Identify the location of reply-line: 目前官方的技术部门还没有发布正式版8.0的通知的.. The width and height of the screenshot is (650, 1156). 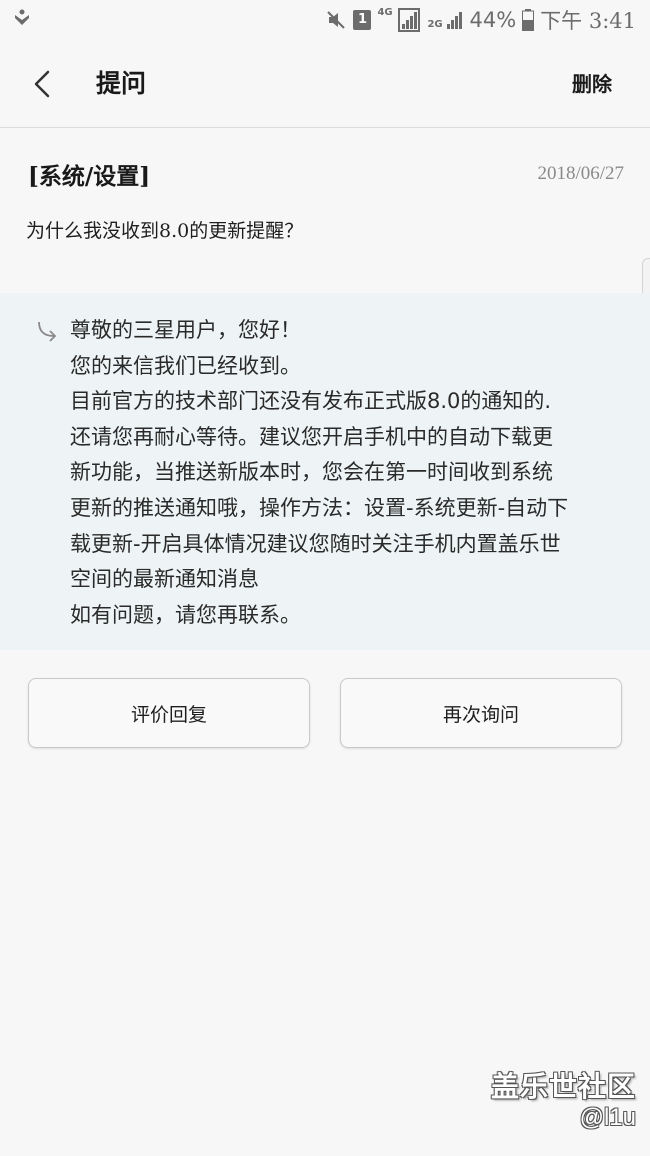
(311, 401).